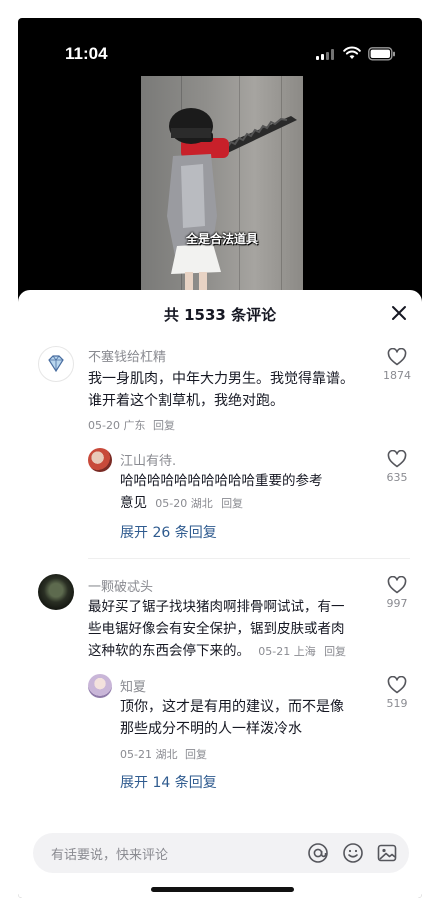 This screenshot has height=914, width=440. I want to click on like-button: 1874, so click(397, 365).